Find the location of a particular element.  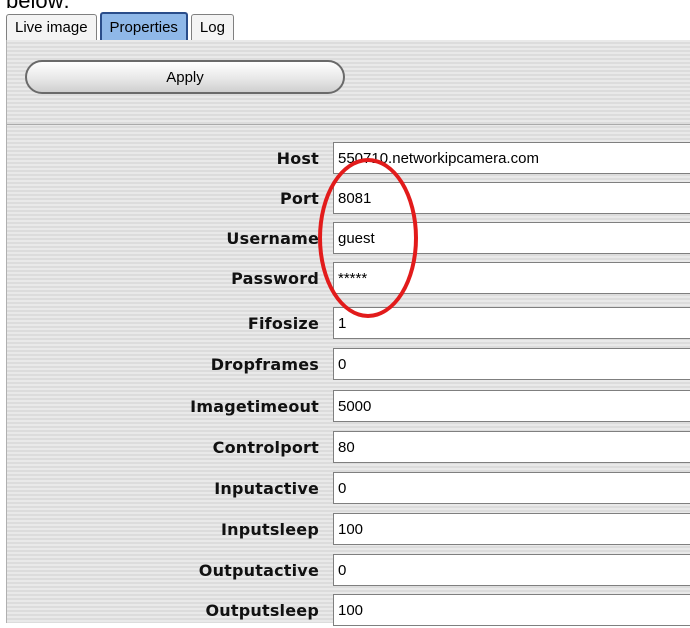

property-row-controlport: Controlport is located at coordinates (348, 447).